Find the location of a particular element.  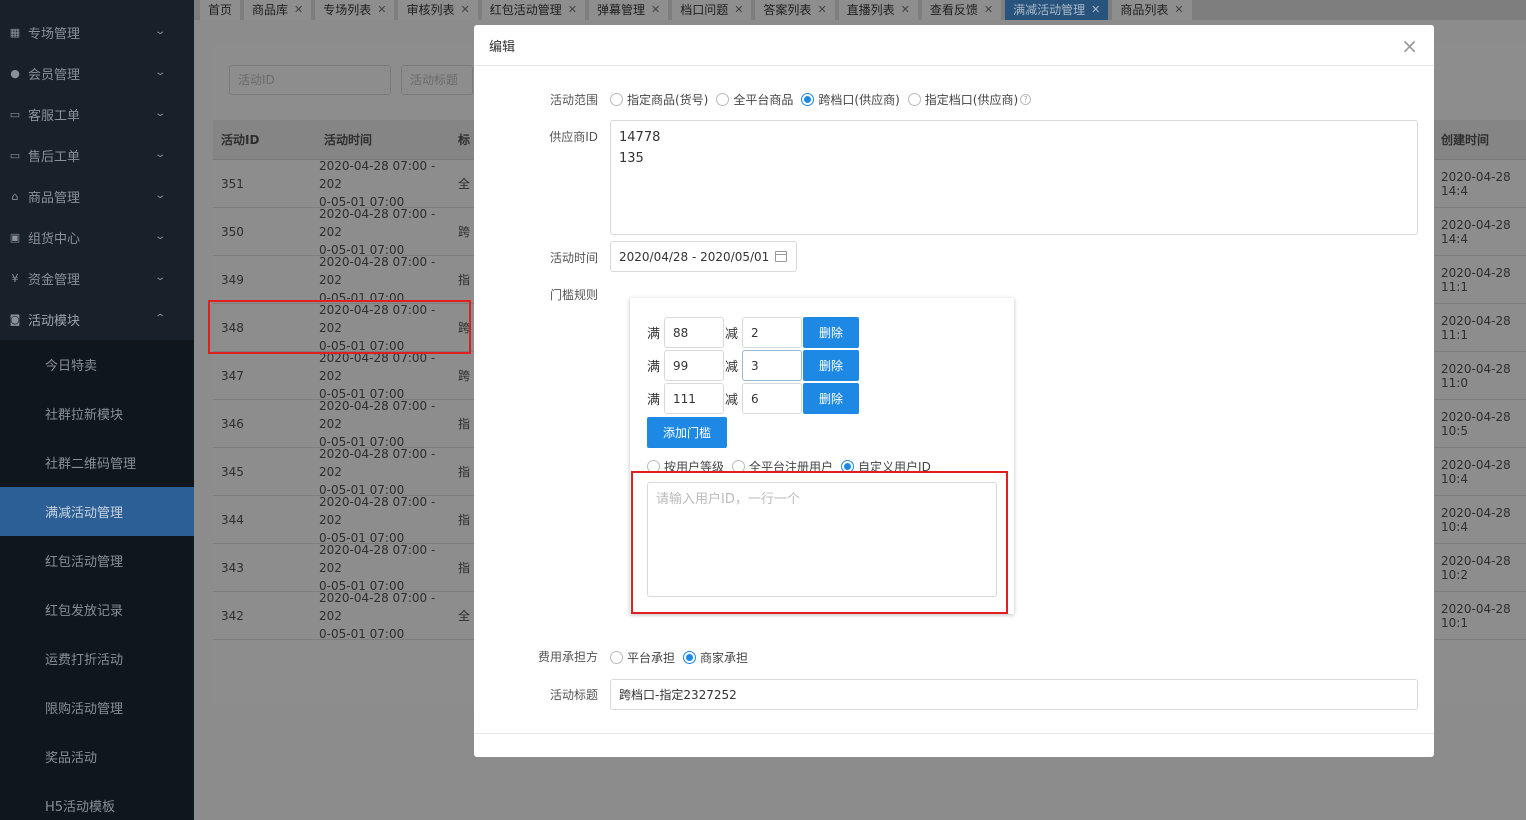

activity-title-input is located at coordinates (1014, 694).